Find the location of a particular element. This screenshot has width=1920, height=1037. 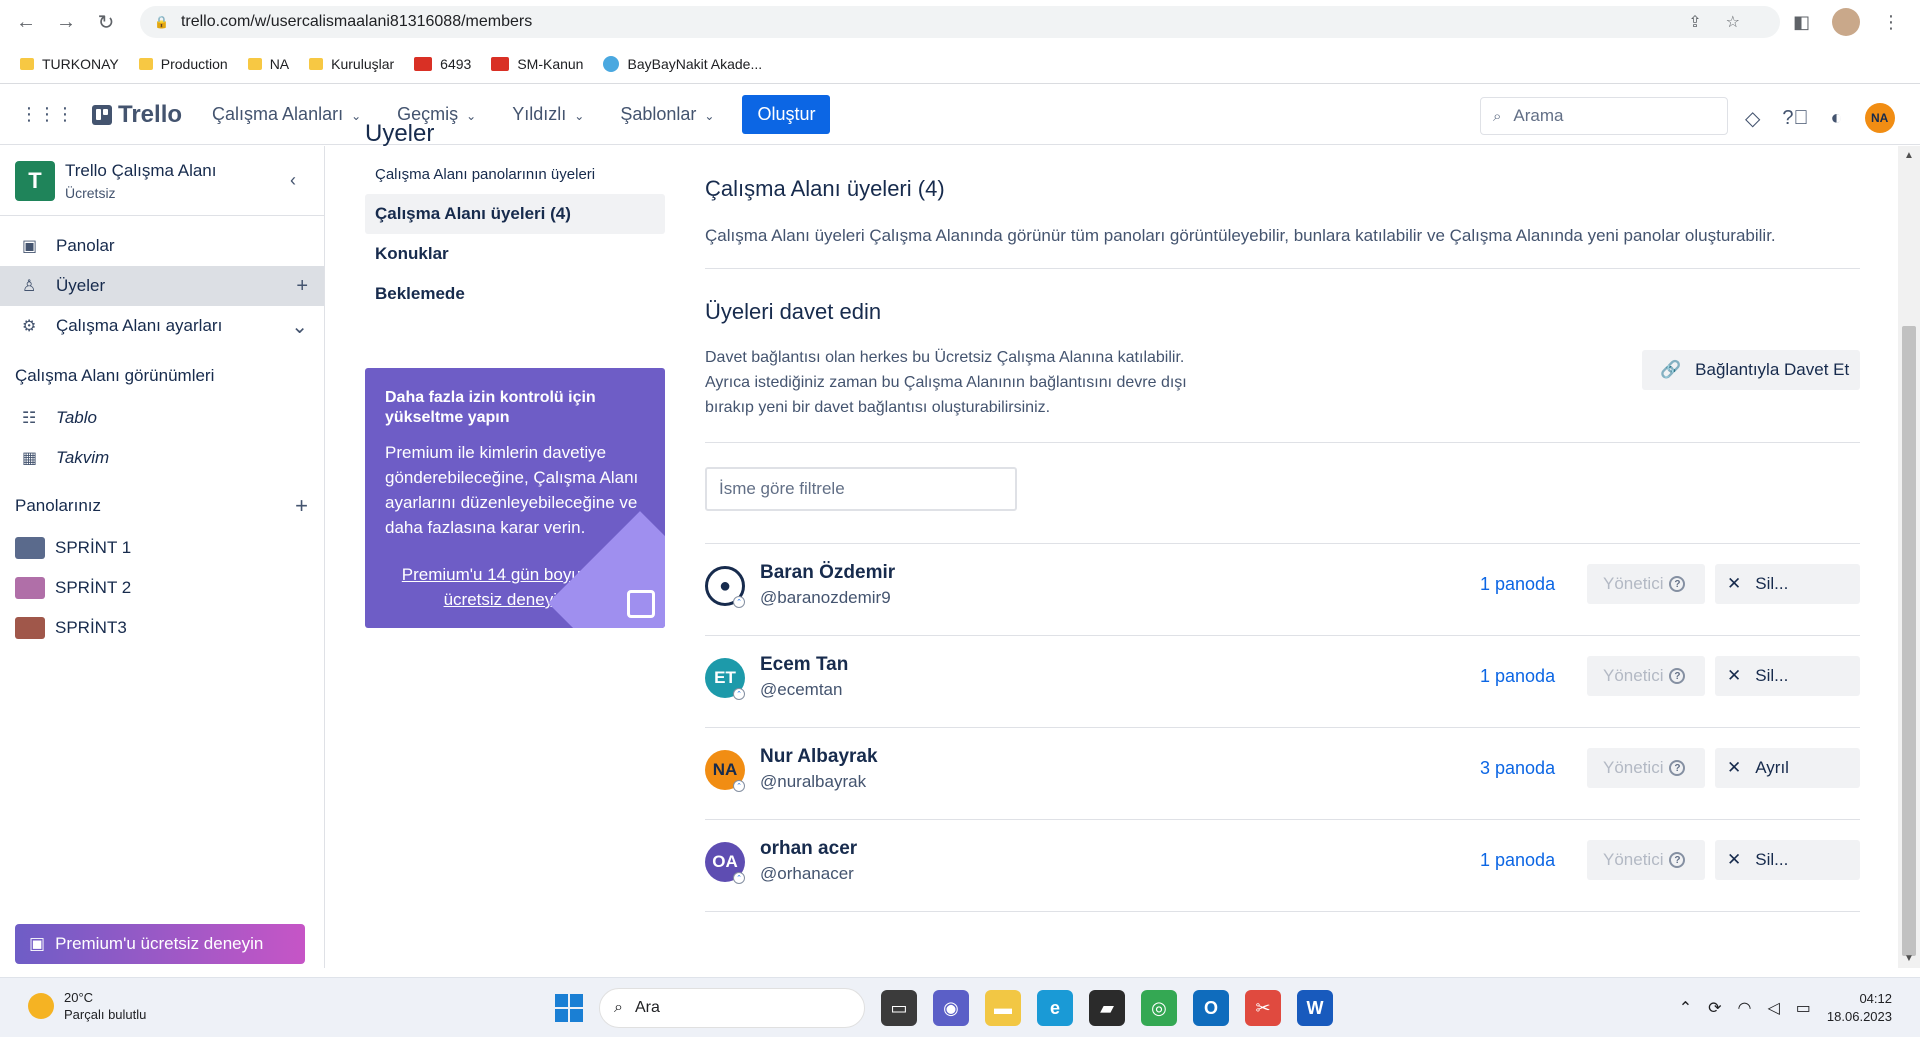

members-title: Çalışma Alanı üyeleri (4) is located at coordinates (825, 188).